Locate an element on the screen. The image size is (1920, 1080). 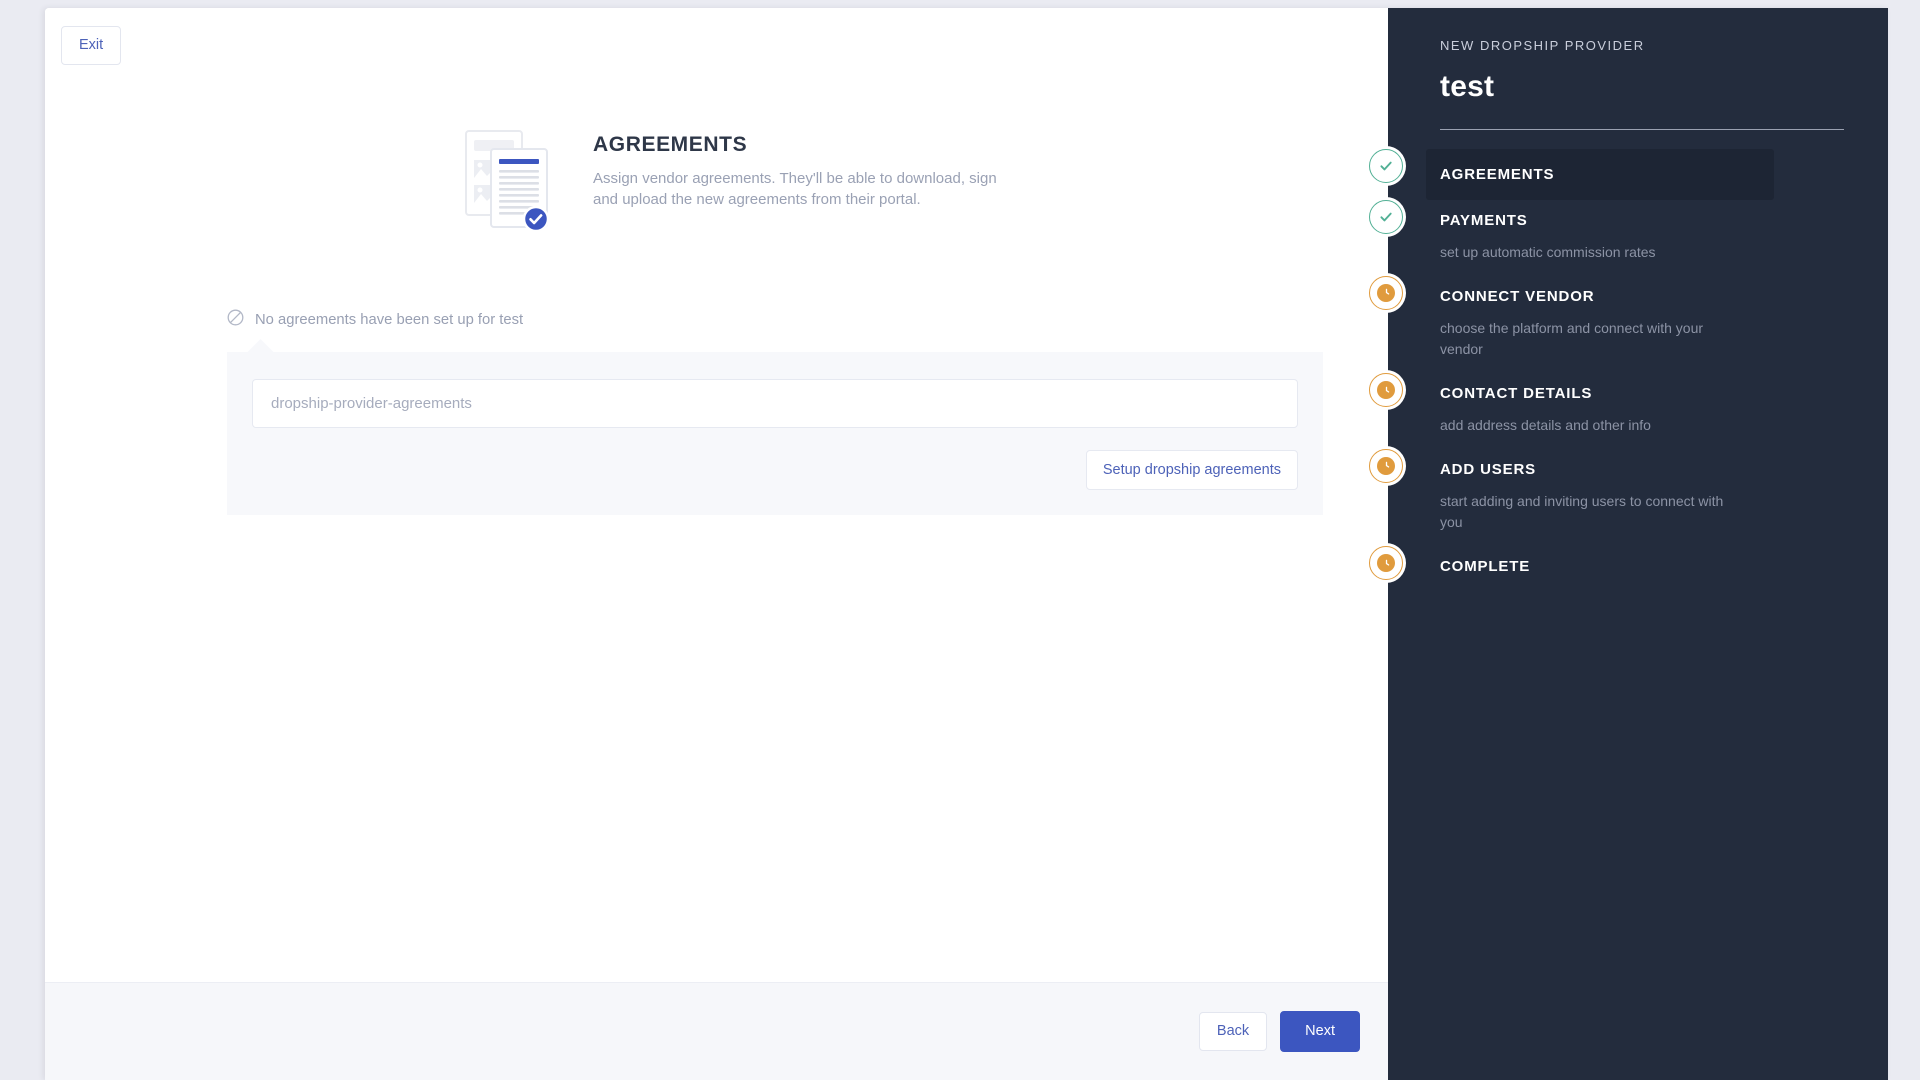
step-label: COMPLETE is located at coordinates (1485, 567).